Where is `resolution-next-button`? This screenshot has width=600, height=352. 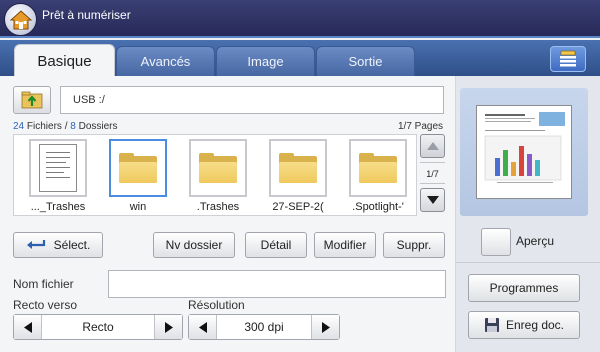 resolution-next-button is located at coordinates (325, 327).